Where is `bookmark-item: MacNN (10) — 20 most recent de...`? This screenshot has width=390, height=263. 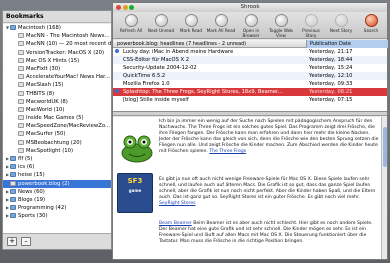 bookmark-item: MacNN (10) — 20 most recent de... is located at coordinates (57, 44).